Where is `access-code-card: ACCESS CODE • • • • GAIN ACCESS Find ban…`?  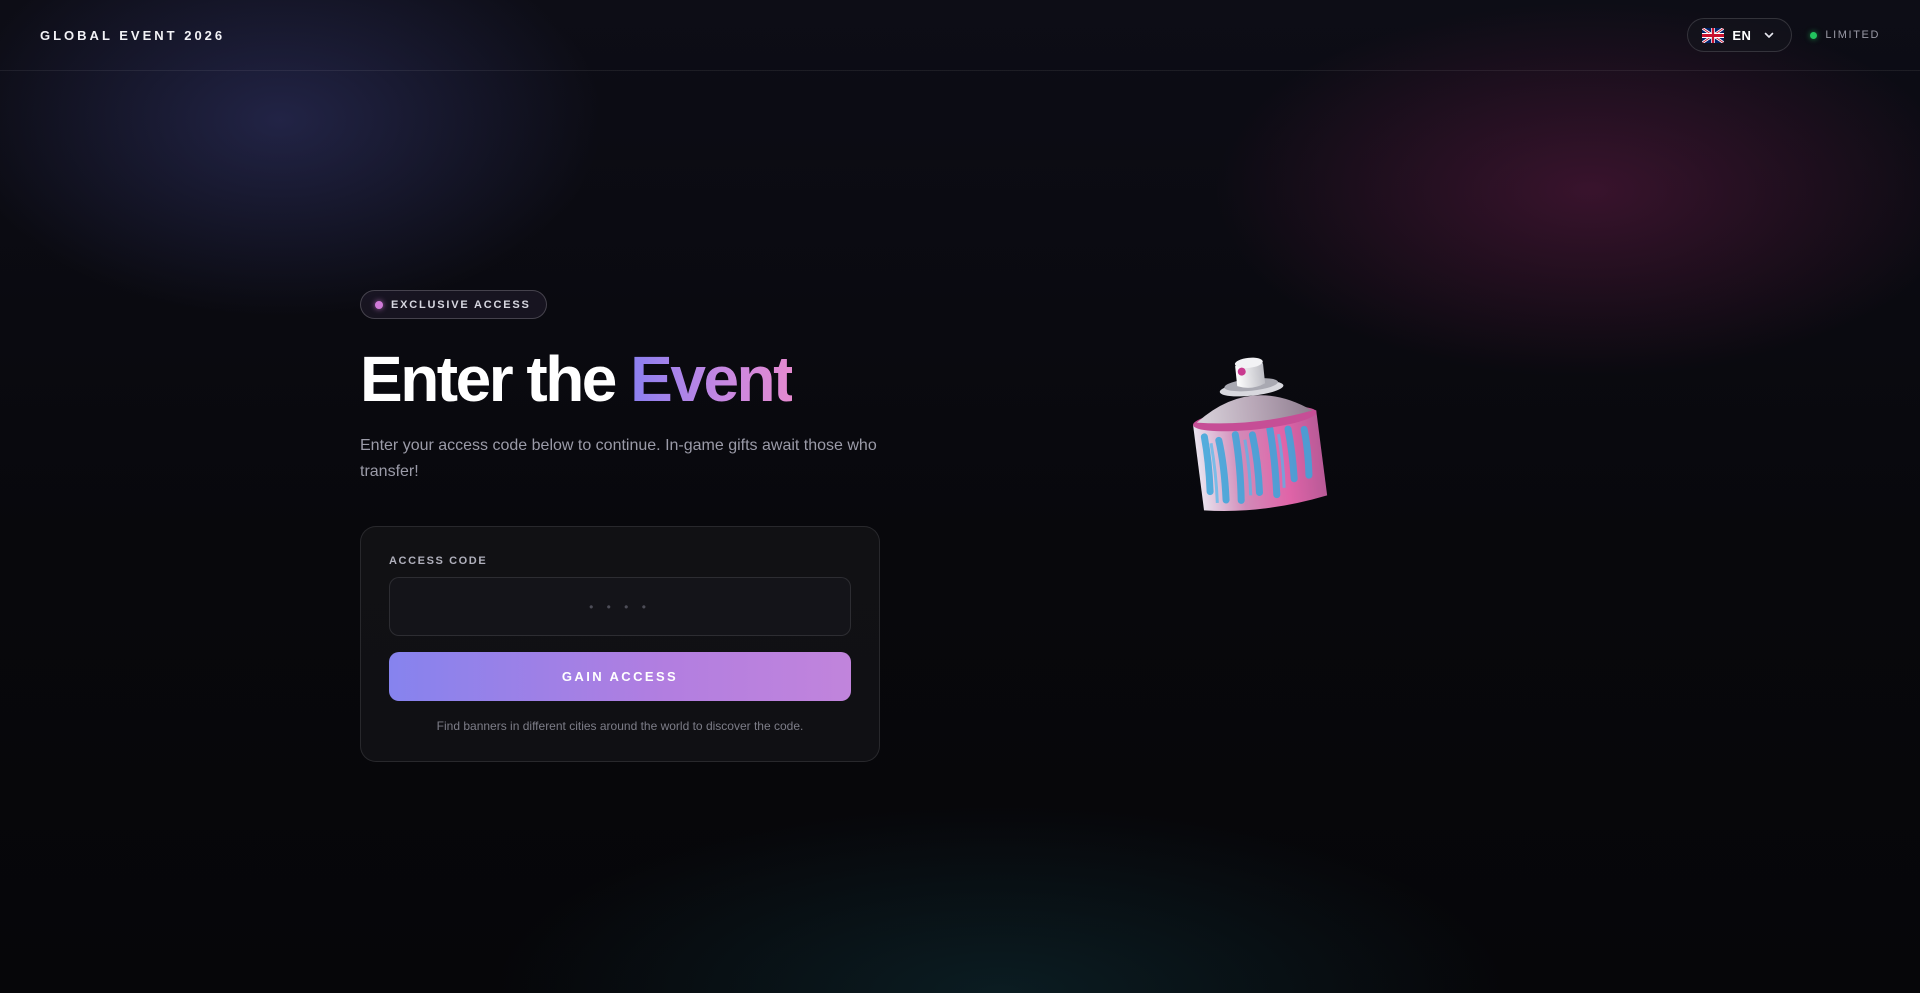
access-code-card: ACCESS CODE • • • • GAIN ACCESS Find ban… is located at coordinates (620, 644).